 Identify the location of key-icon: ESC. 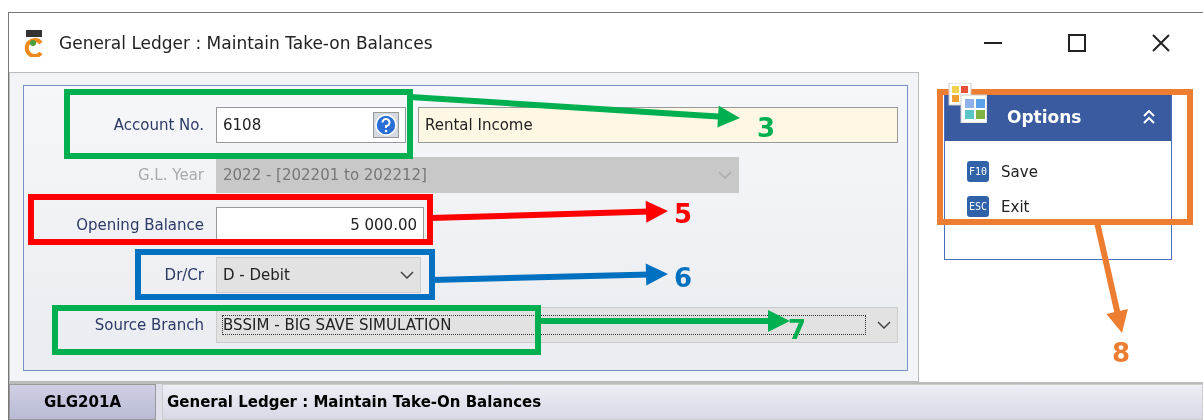
(978, 207).